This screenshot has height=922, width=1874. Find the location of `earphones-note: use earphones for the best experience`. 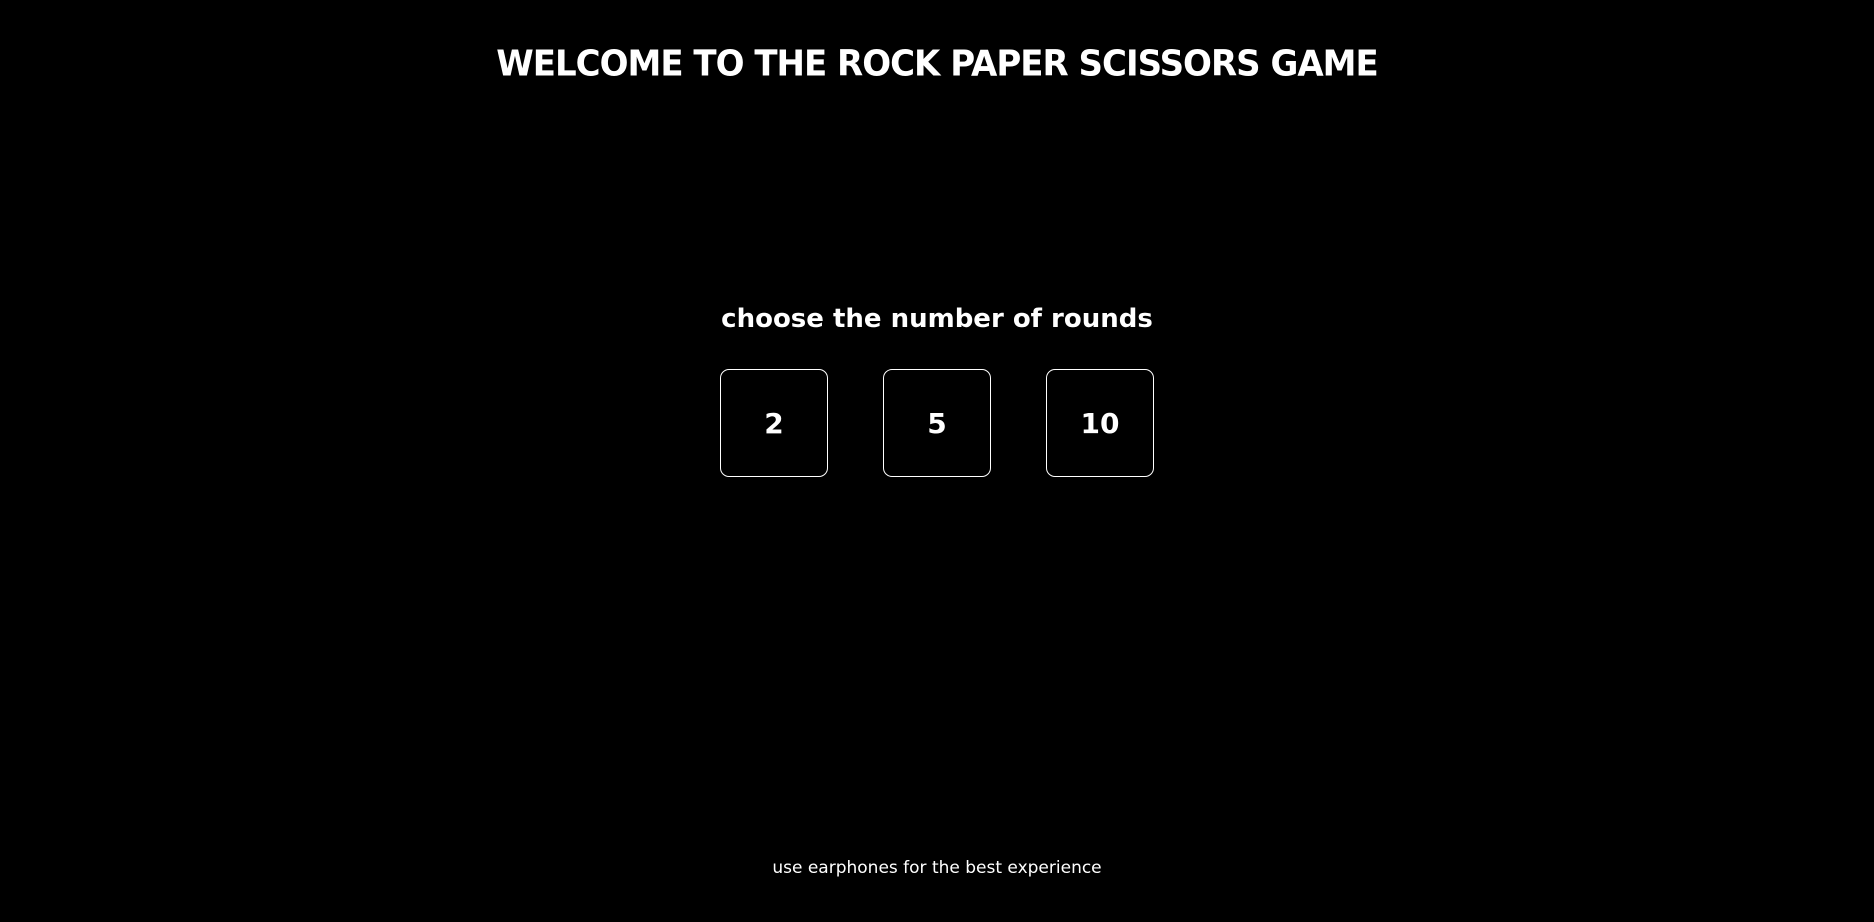

earphones-note: use earphones for the best experience is located at coordinates (937, 868).